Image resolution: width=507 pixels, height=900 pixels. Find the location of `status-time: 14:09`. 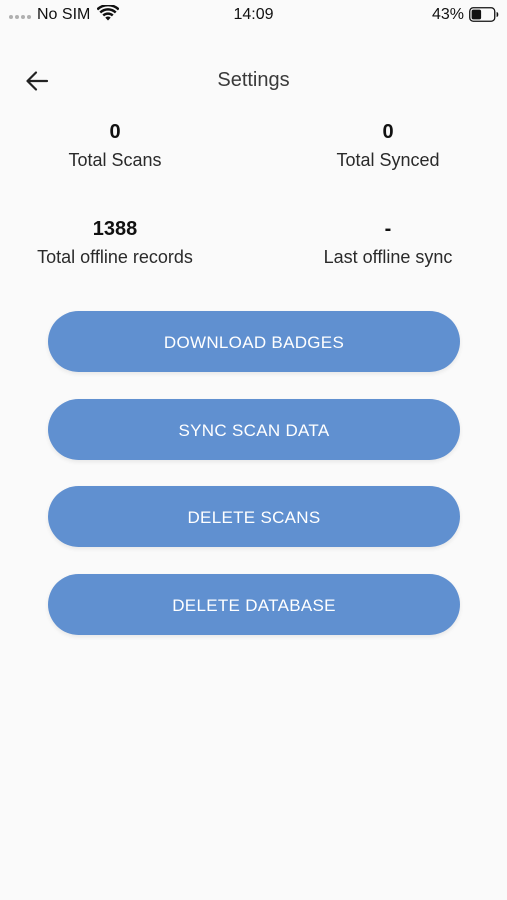

status-time: 14:09 is located at coordinates (253, 14).